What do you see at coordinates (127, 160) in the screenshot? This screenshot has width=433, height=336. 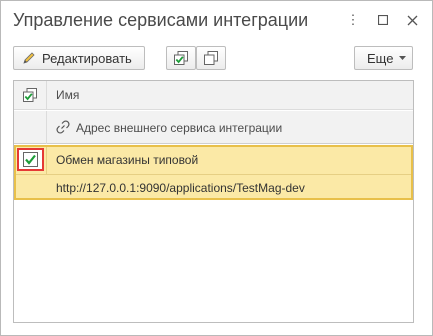 I see `row-name-cell: Обмен магазины типовой` at bounding box center [127, 160].